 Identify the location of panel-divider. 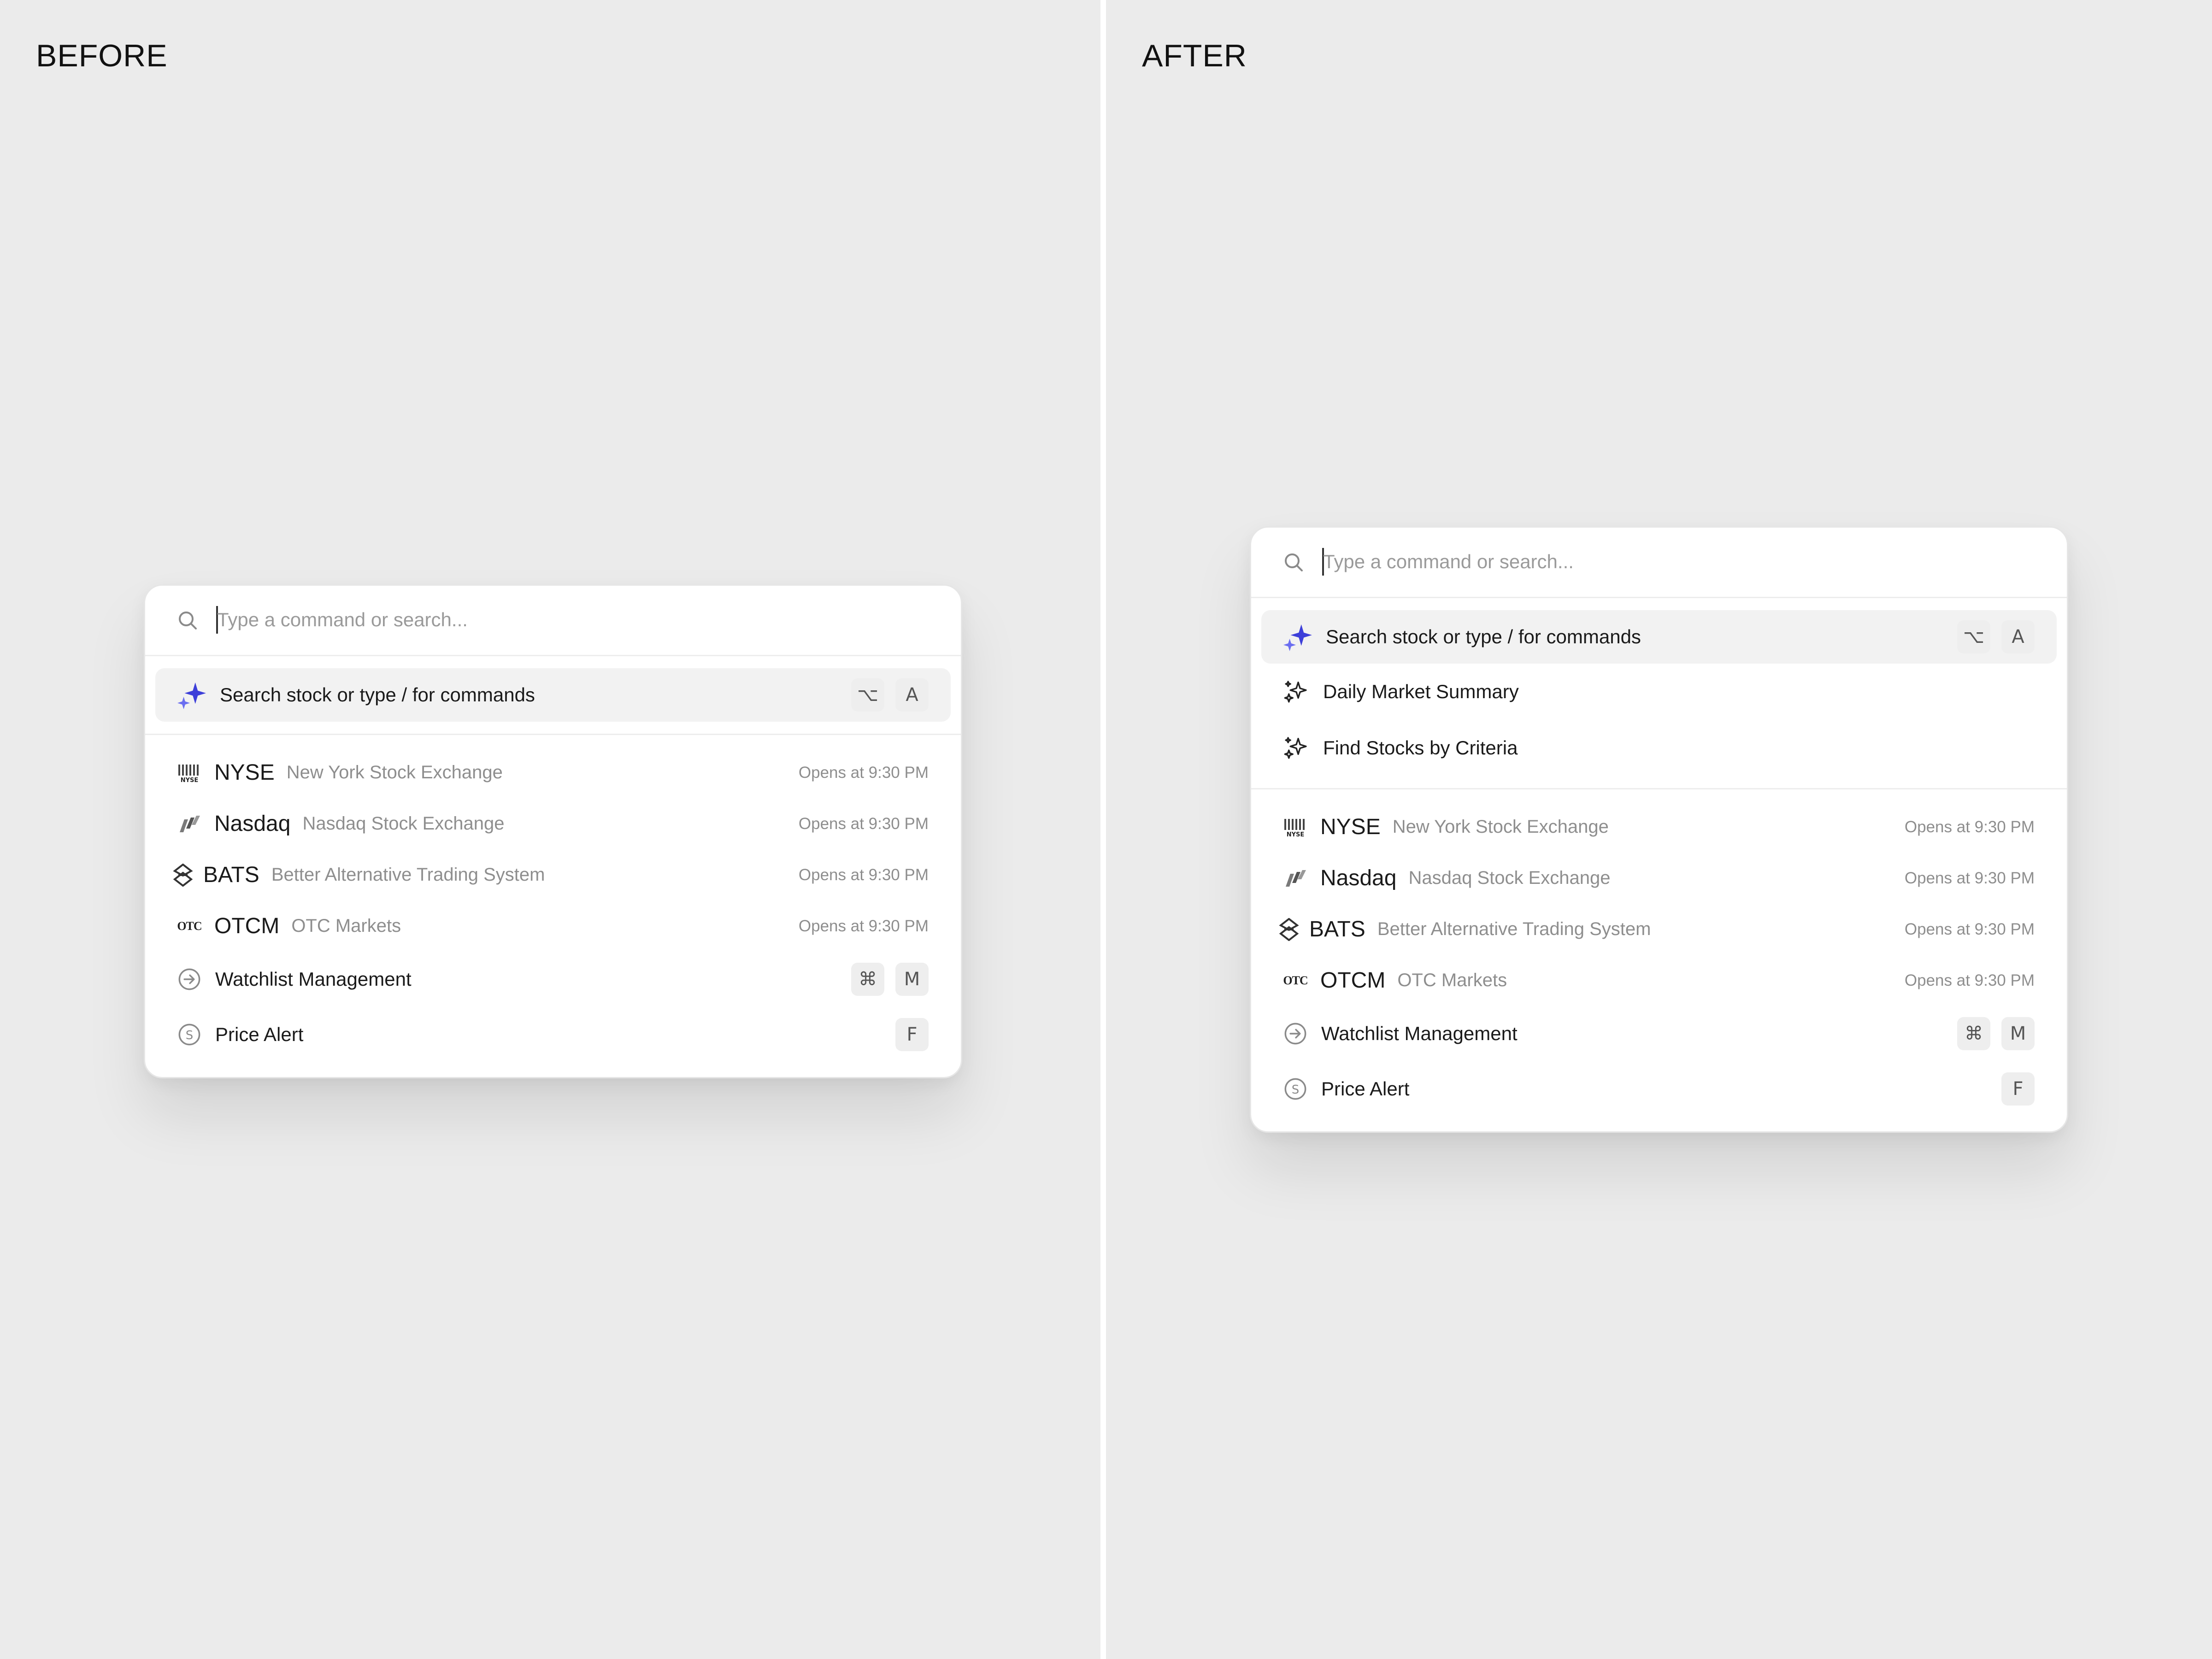
(1103, 829).